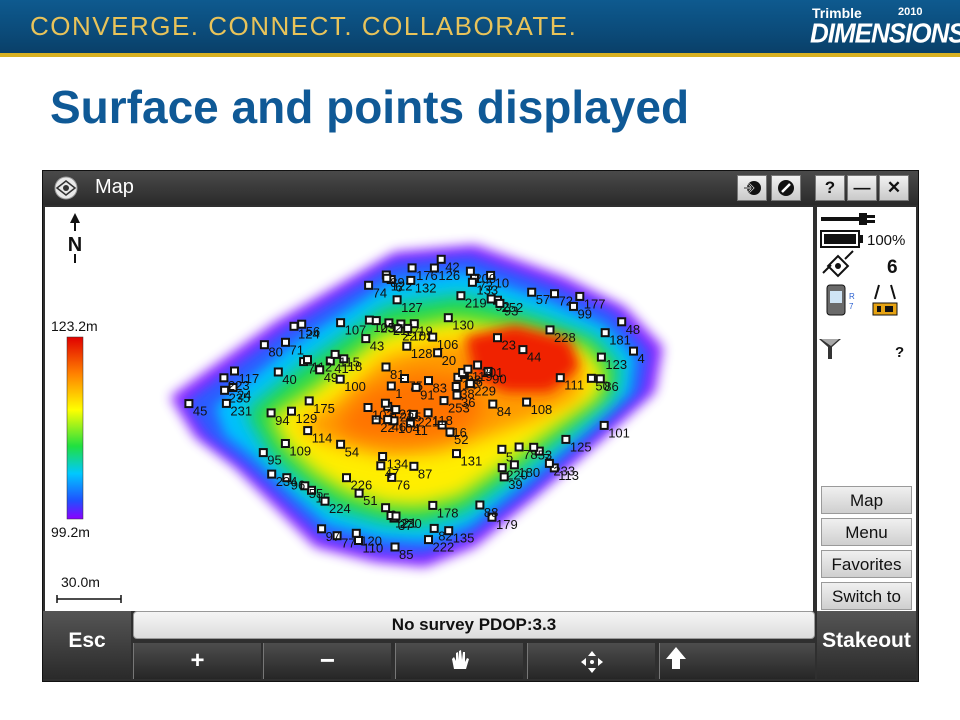 The image size is (960, 720). What do you see at coordinates (348, 543) in the screenshot?
I see `survey-point-label: 77` at bounding box center [348, 543].